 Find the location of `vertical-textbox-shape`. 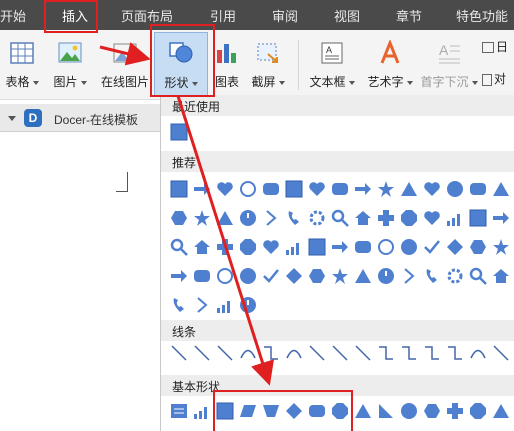

vertical-textbox-shape is located at coordinates (202, 411).